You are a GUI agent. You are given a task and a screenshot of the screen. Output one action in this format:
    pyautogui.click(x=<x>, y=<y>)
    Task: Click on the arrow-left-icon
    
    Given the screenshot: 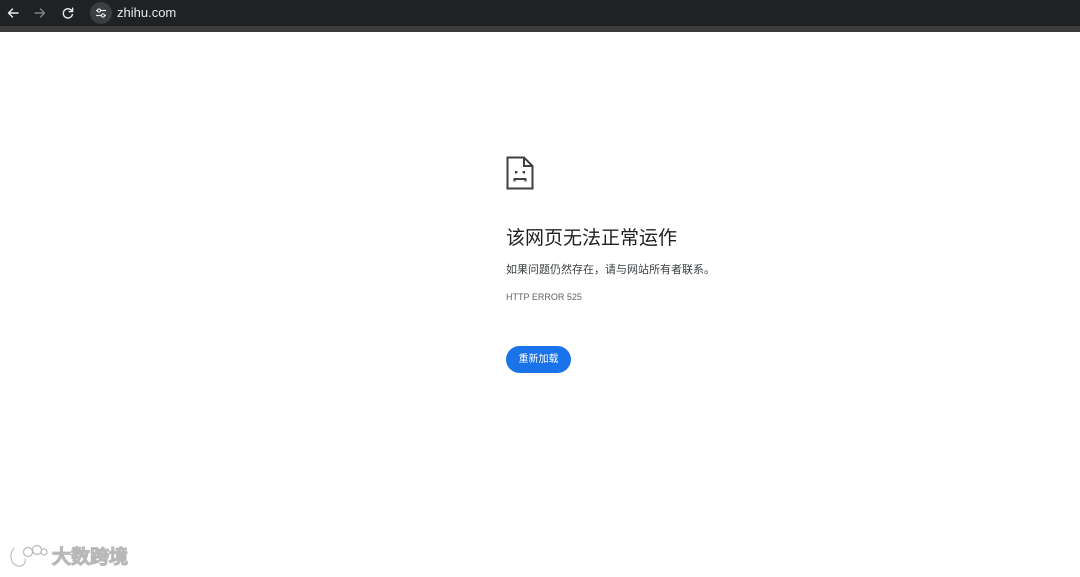 What is the action you would take?
    pyautogui.click(x=13, y=13)
    